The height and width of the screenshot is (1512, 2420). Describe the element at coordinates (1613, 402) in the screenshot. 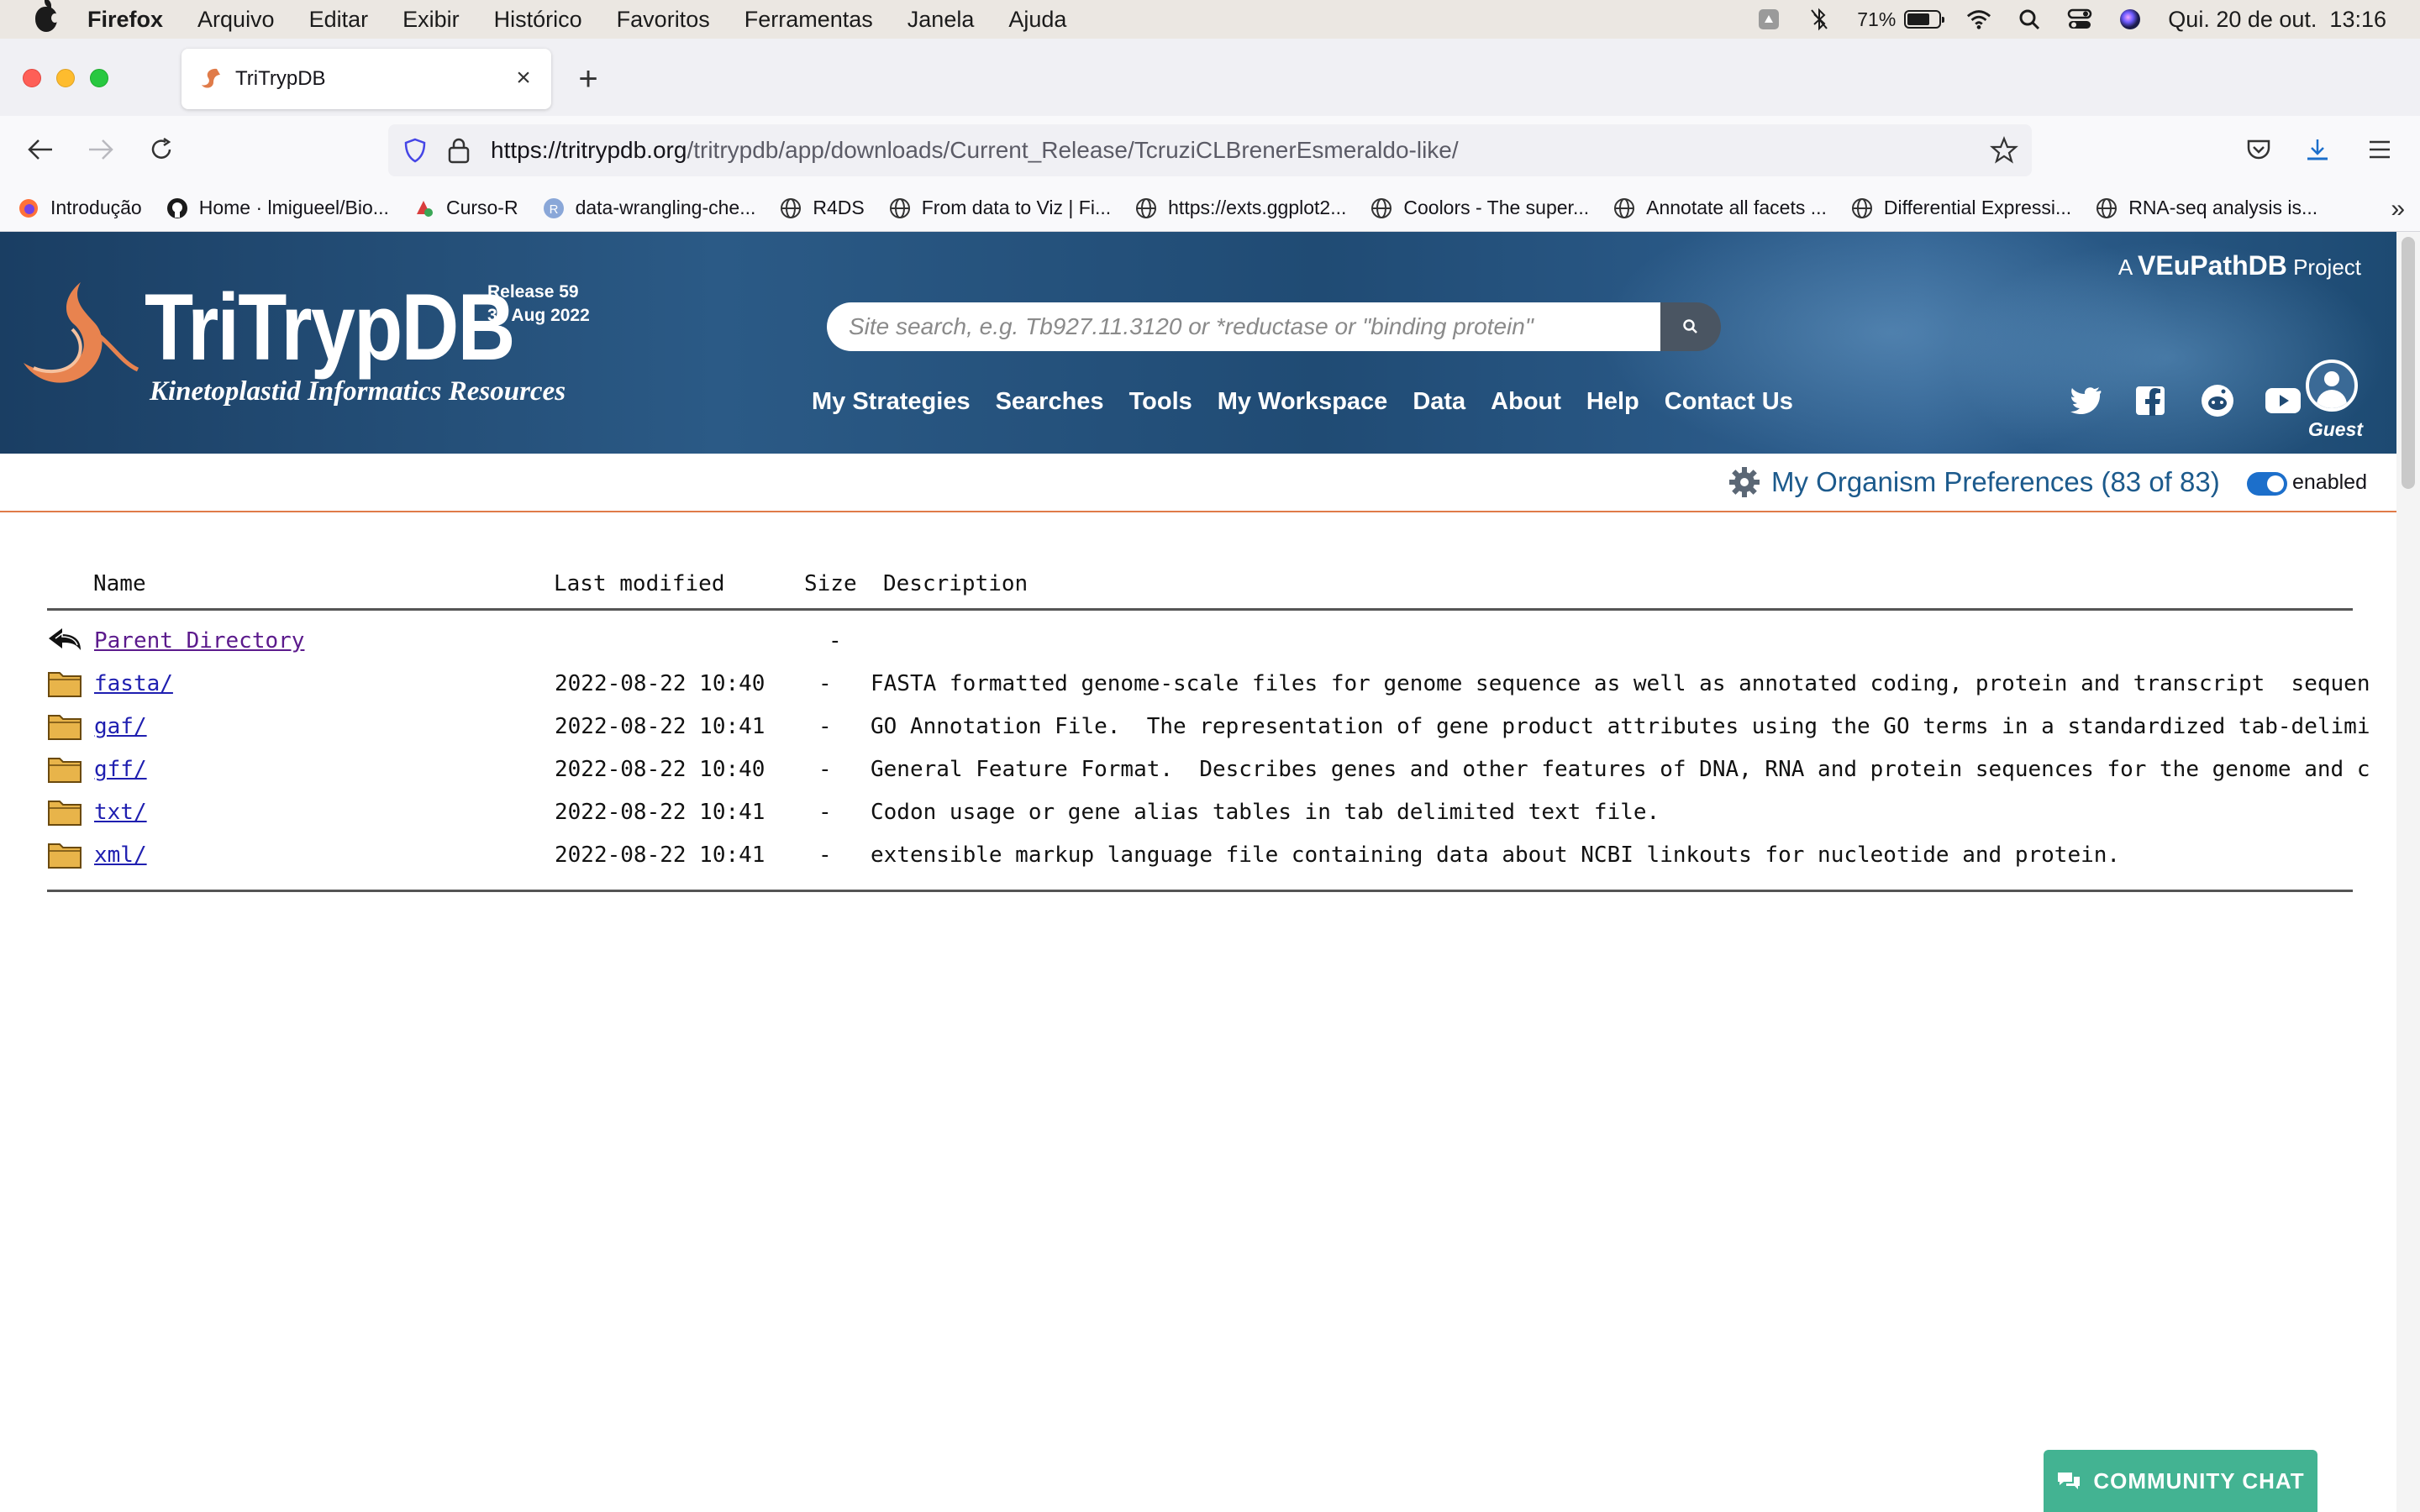

I see `nav-help: Help` at that location.